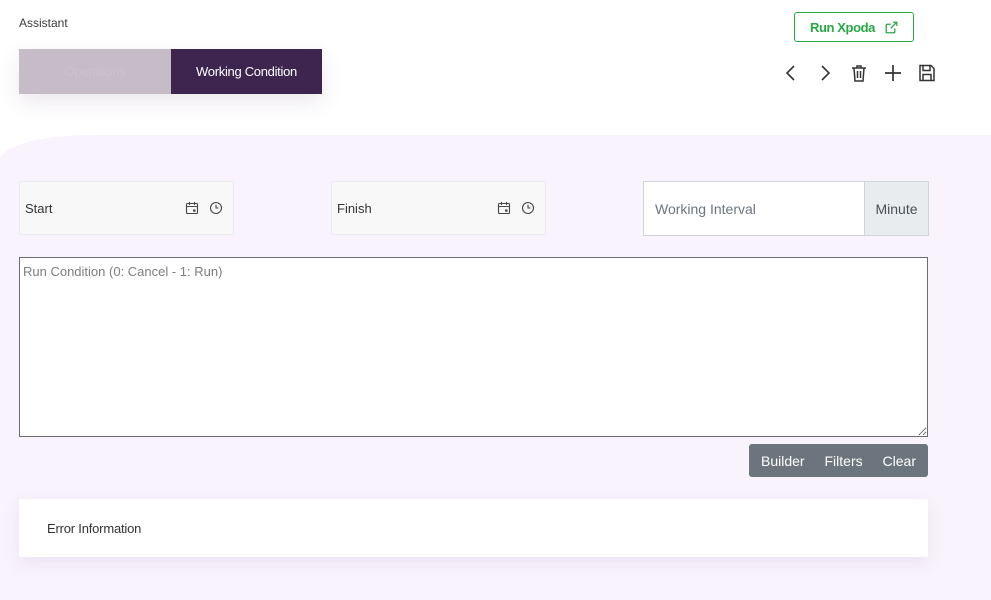  I want to click on builder-button: Builder, so click(783, 461).